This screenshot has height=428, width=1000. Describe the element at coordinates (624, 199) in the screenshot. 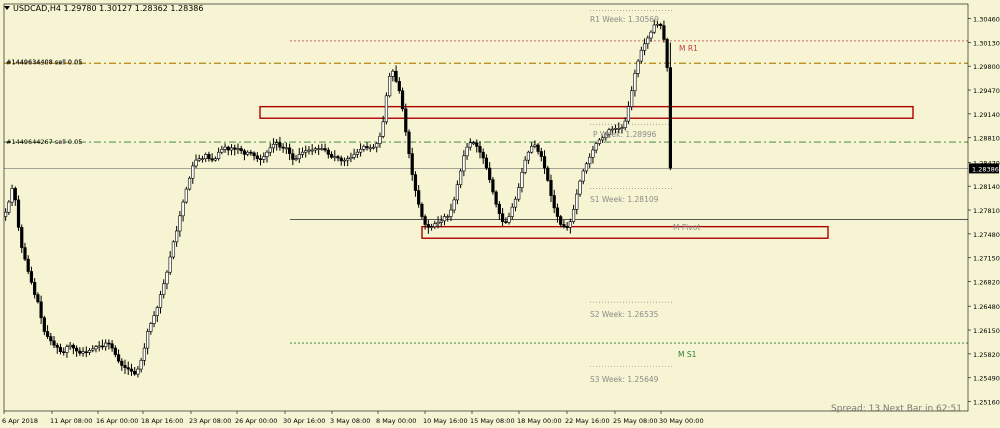

I see `s1-week-label: S1 Week: 1.28109` at that location.